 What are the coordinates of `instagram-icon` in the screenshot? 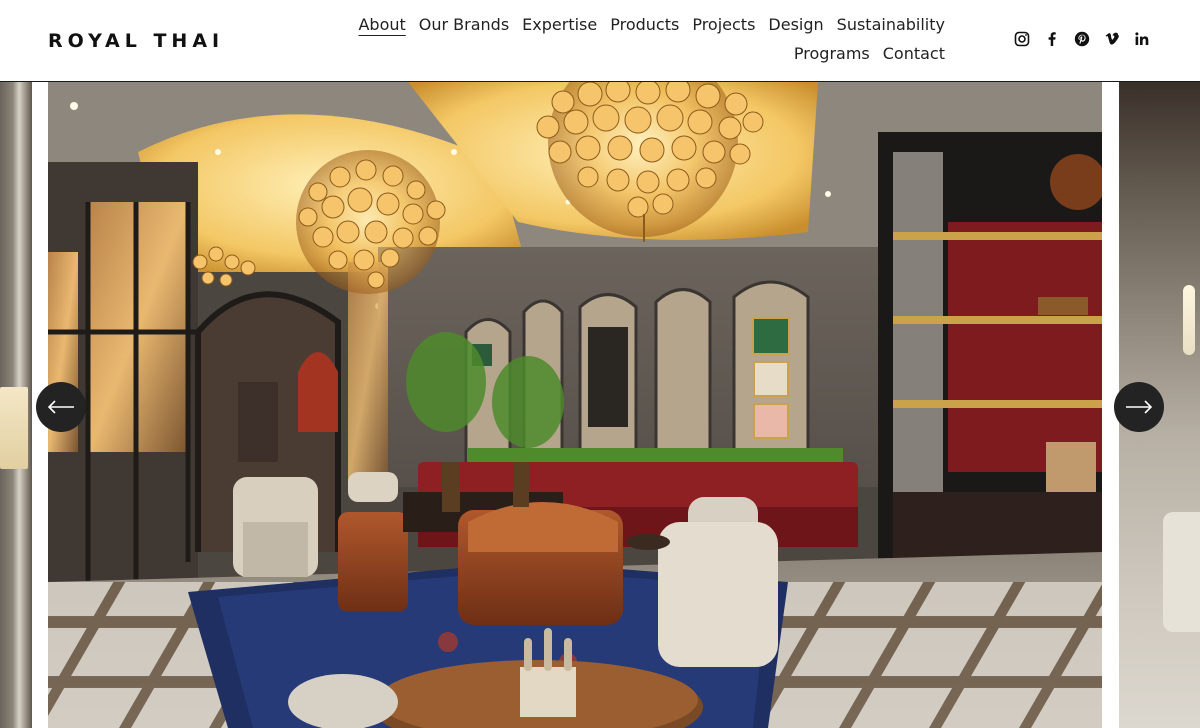 It's located at (1022, 39).